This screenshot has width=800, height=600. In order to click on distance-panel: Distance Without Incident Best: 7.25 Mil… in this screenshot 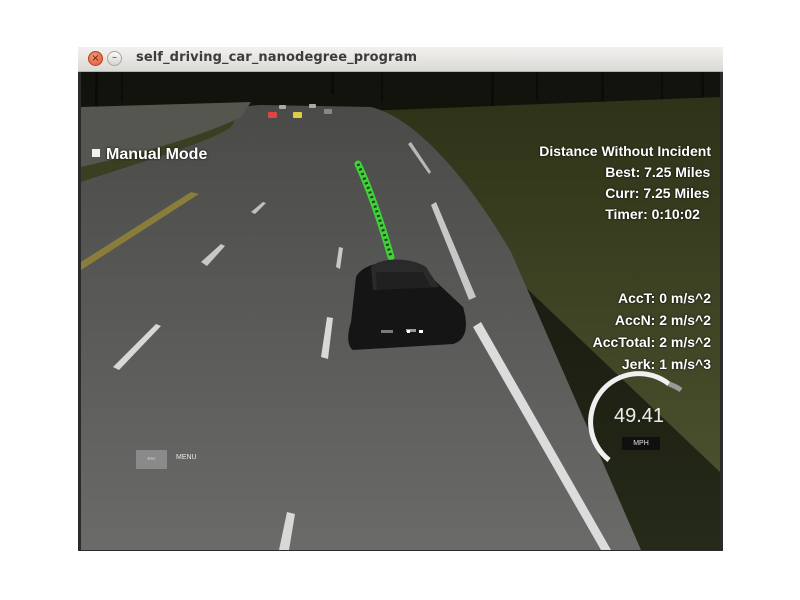, I will do `click(625, 183)`.